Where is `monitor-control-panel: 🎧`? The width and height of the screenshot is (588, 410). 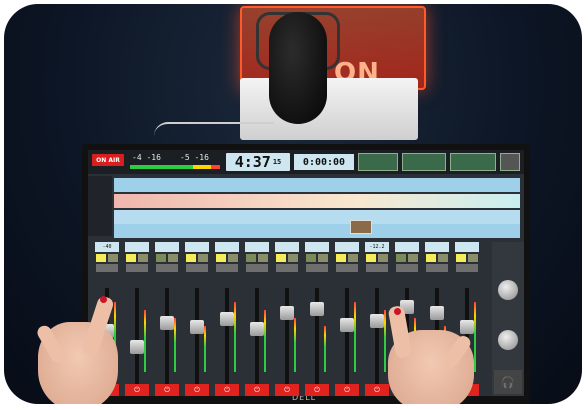 monitor-control-panel: 🎧 is located at coordinates (508, 319).